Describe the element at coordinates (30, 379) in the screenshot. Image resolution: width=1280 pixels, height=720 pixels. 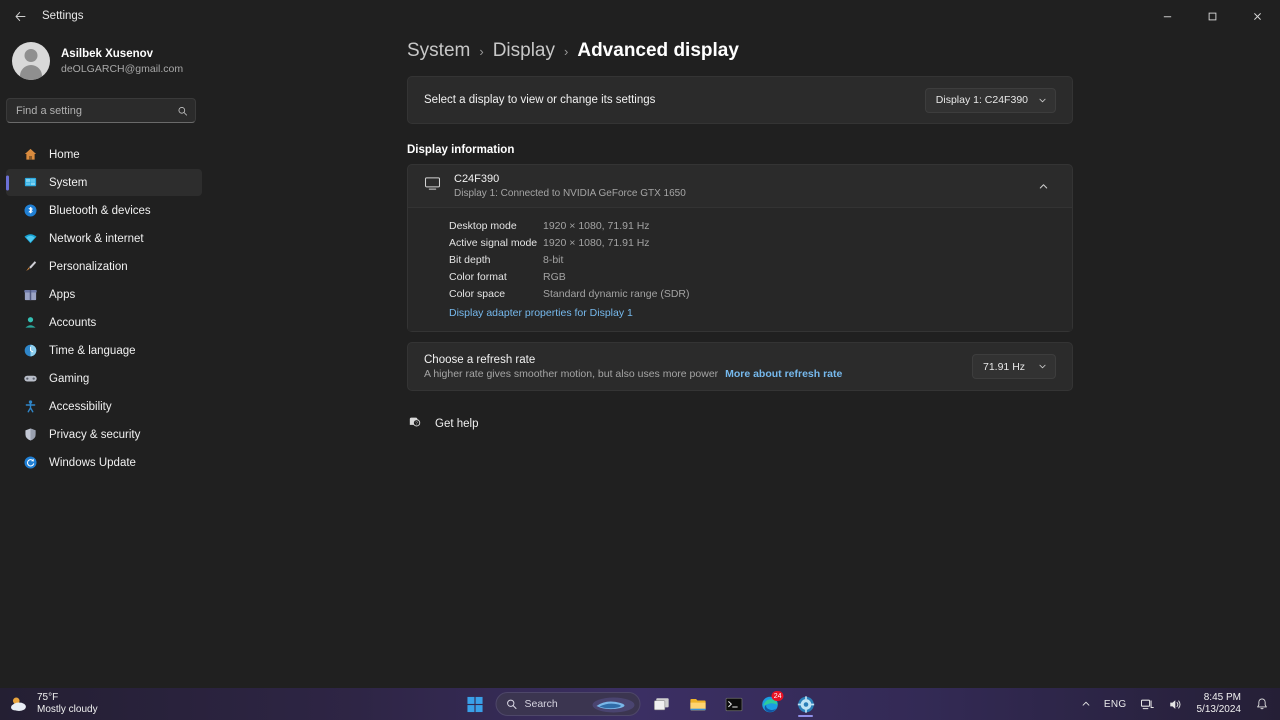
I see `gamepad-icon` at that location.